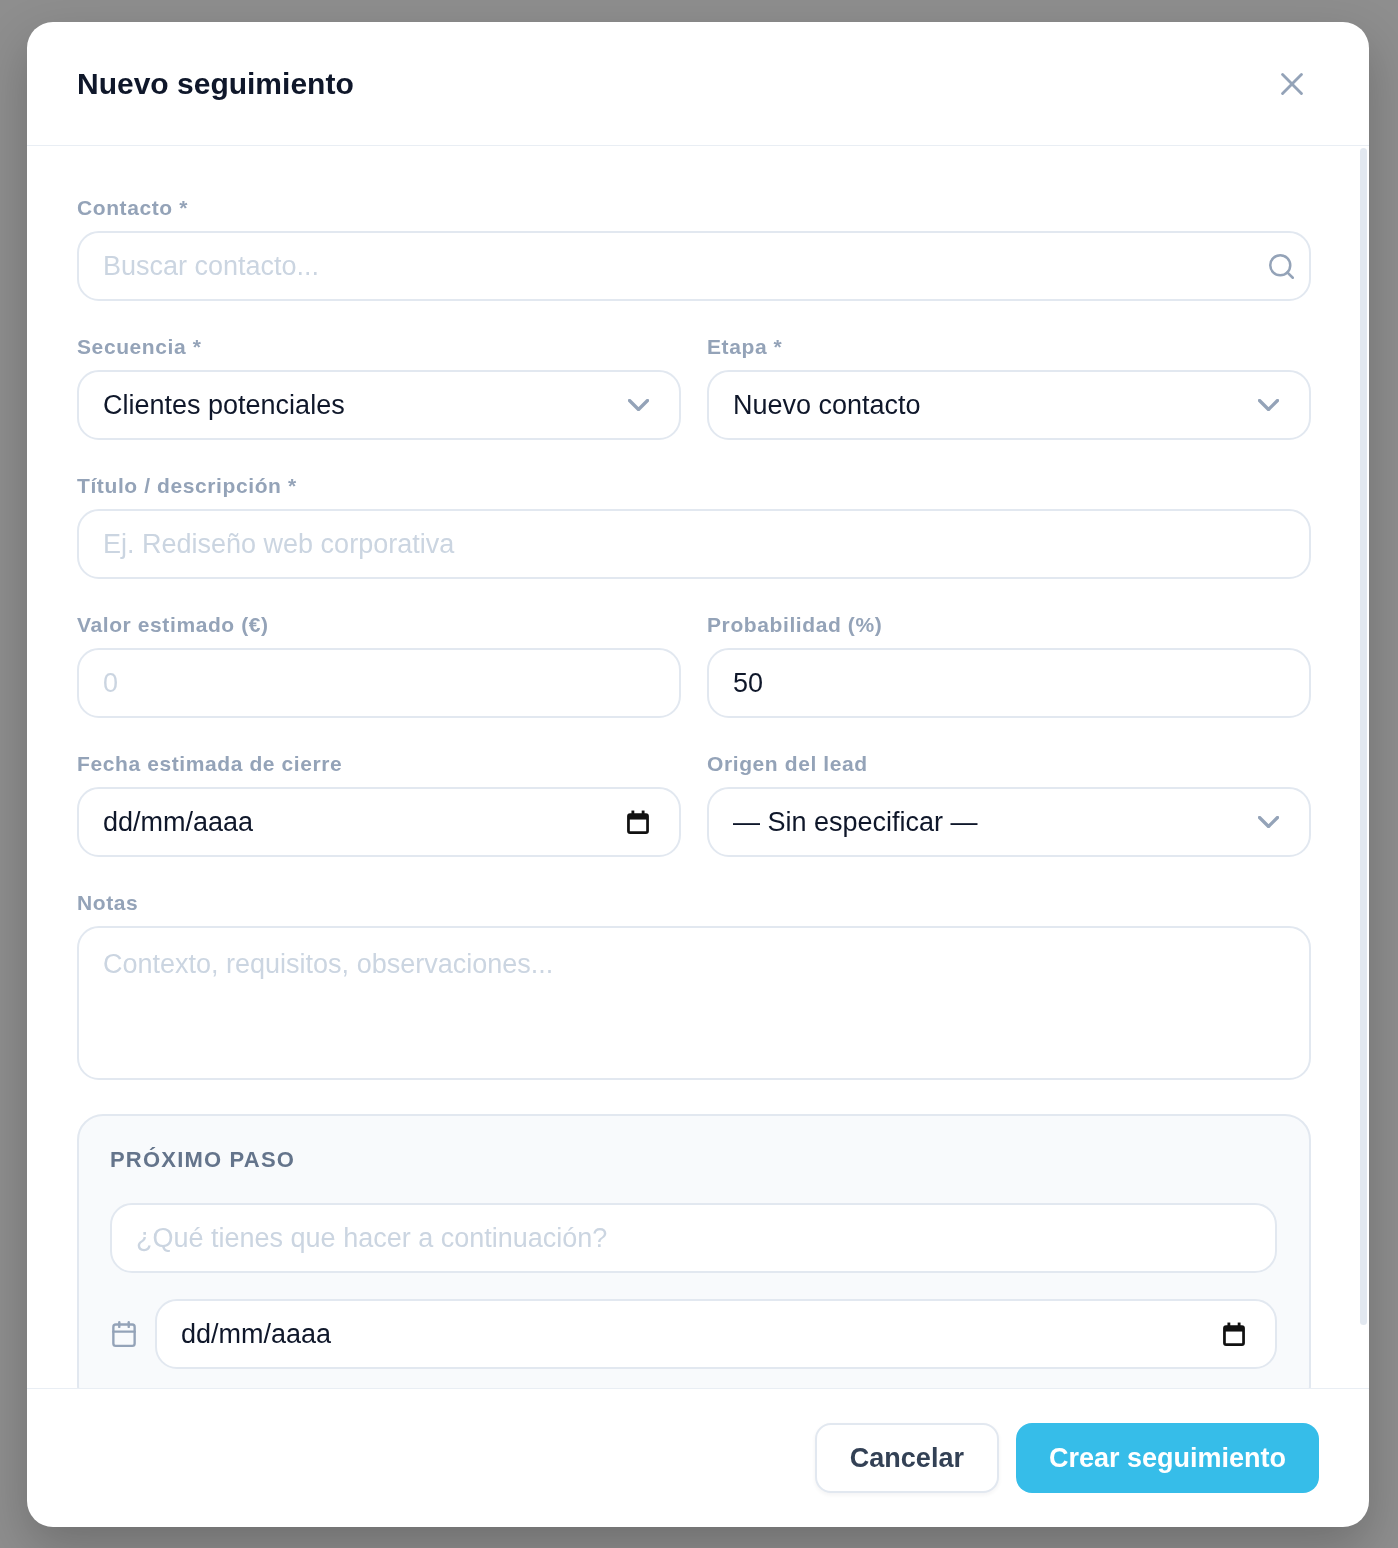 The image size is (1398, 1548). What do you see at coordinates (187, 486) in the screenshot?
I see `field-label: Título / descripción *` at bounding box center [187, 486].